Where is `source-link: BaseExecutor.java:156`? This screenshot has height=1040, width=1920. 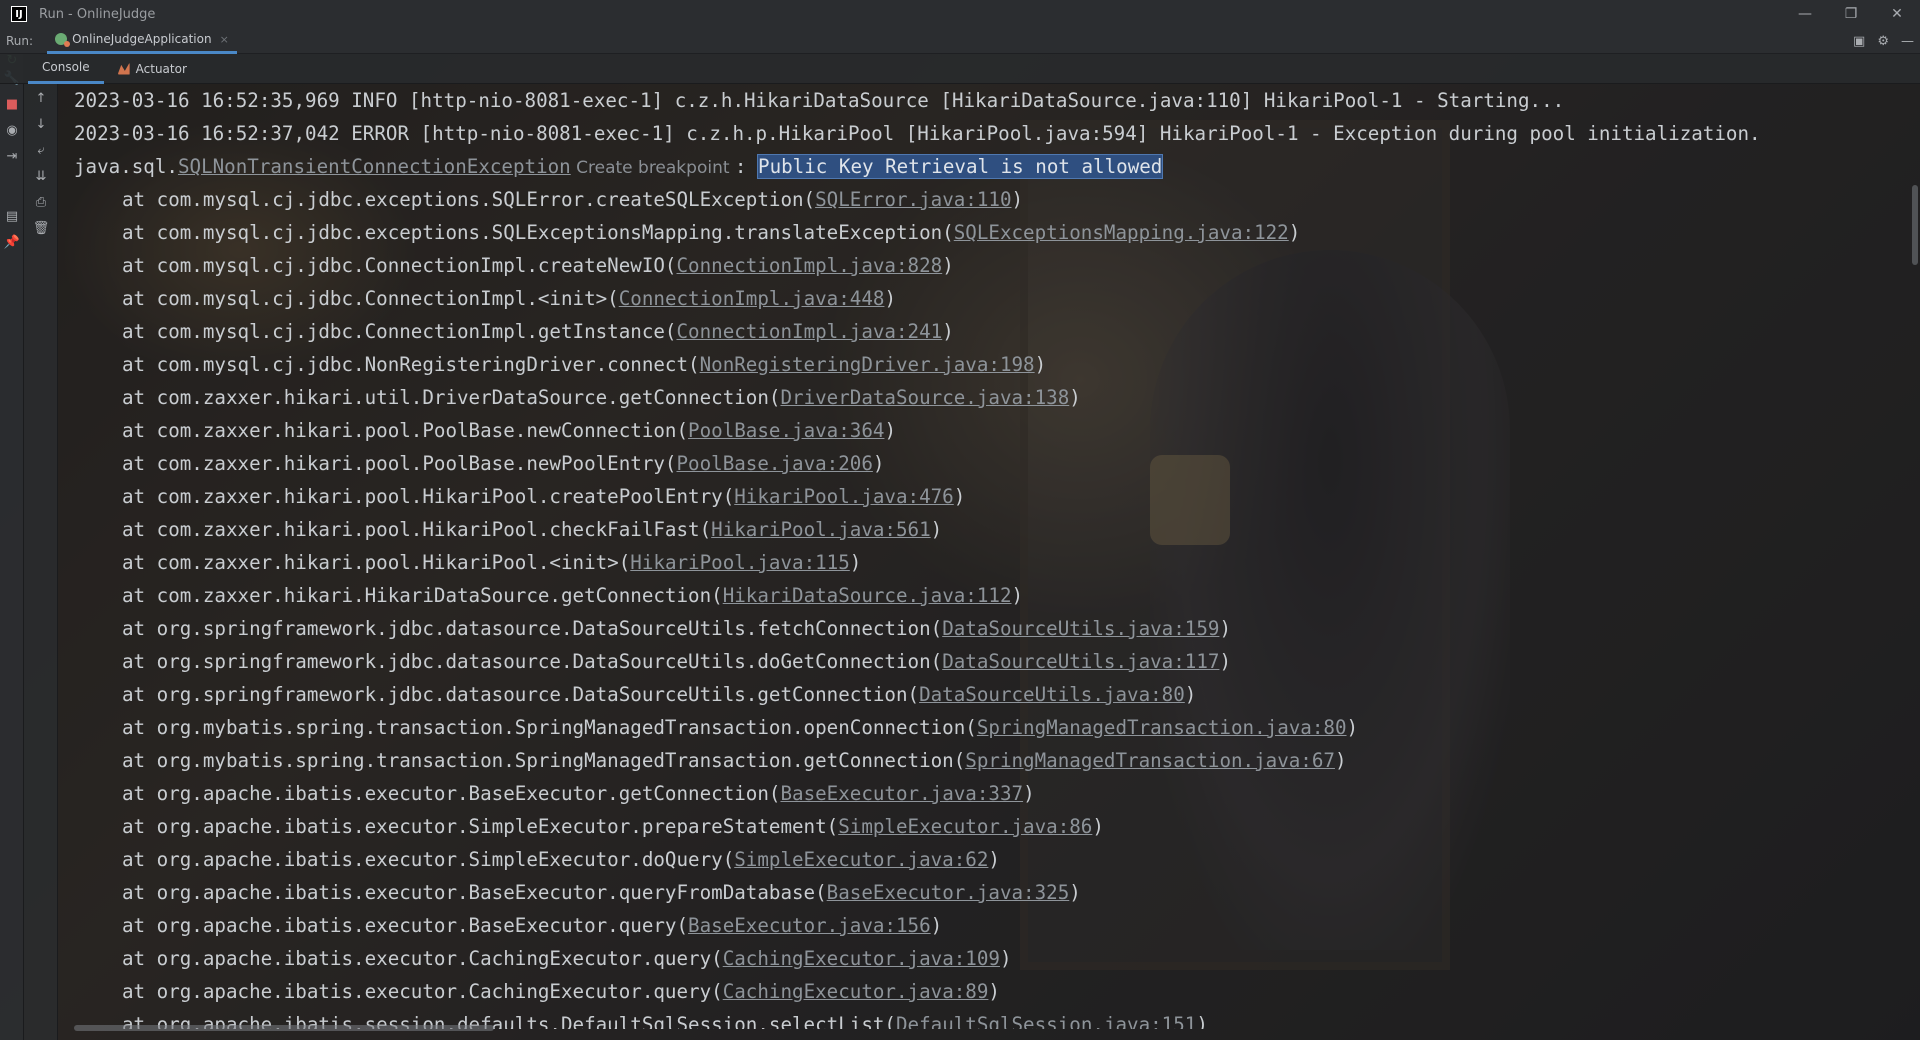
source-link: BaseExecutor.java:156 is located at coordinates (809, 925).